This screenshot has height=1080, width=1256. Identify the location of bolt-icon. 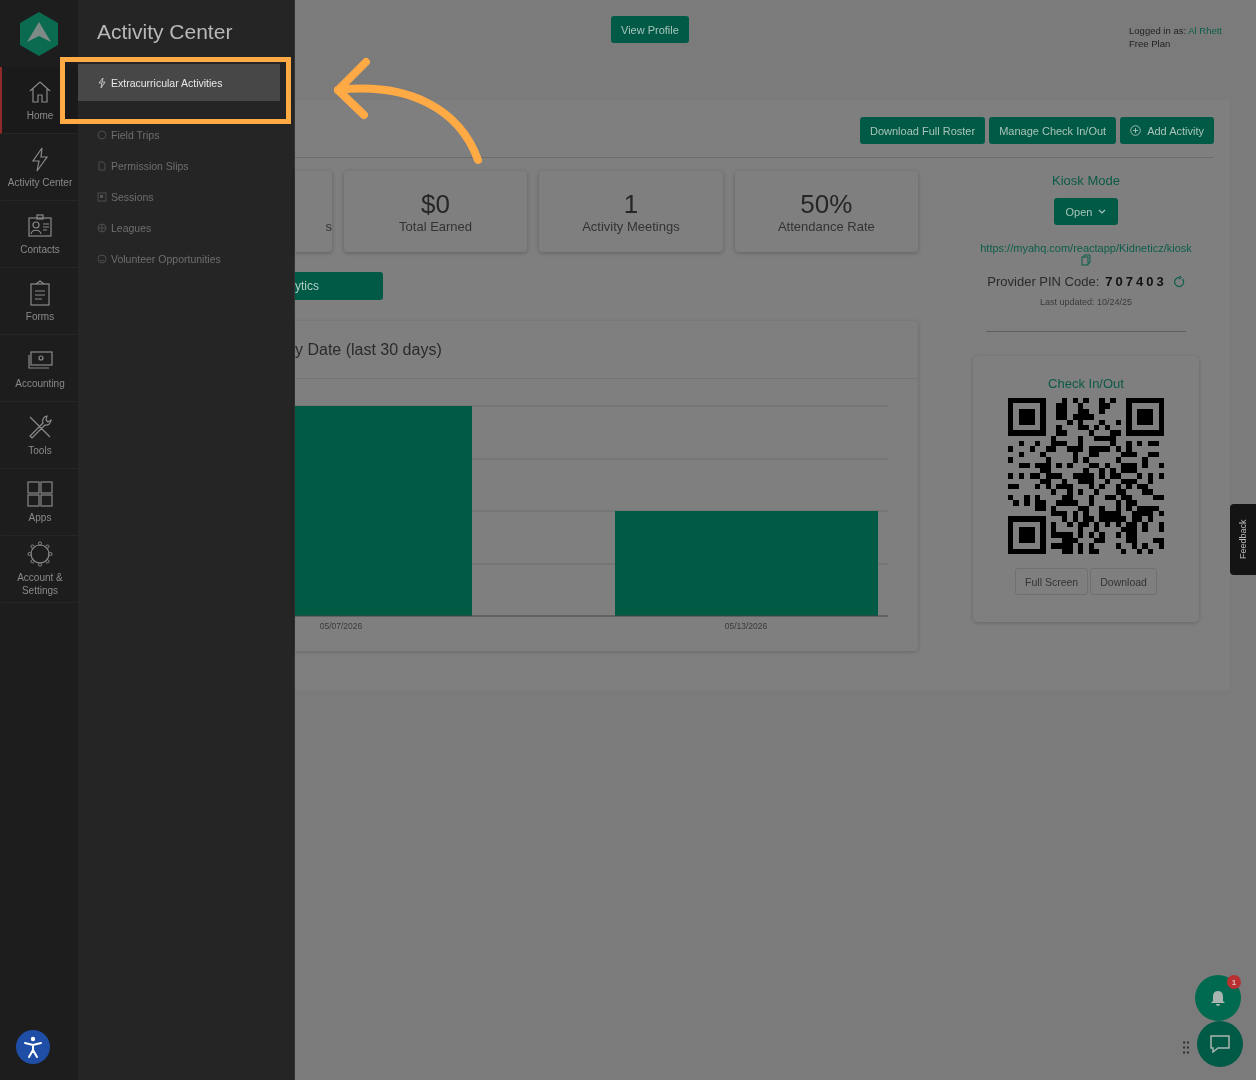
(102, 82).